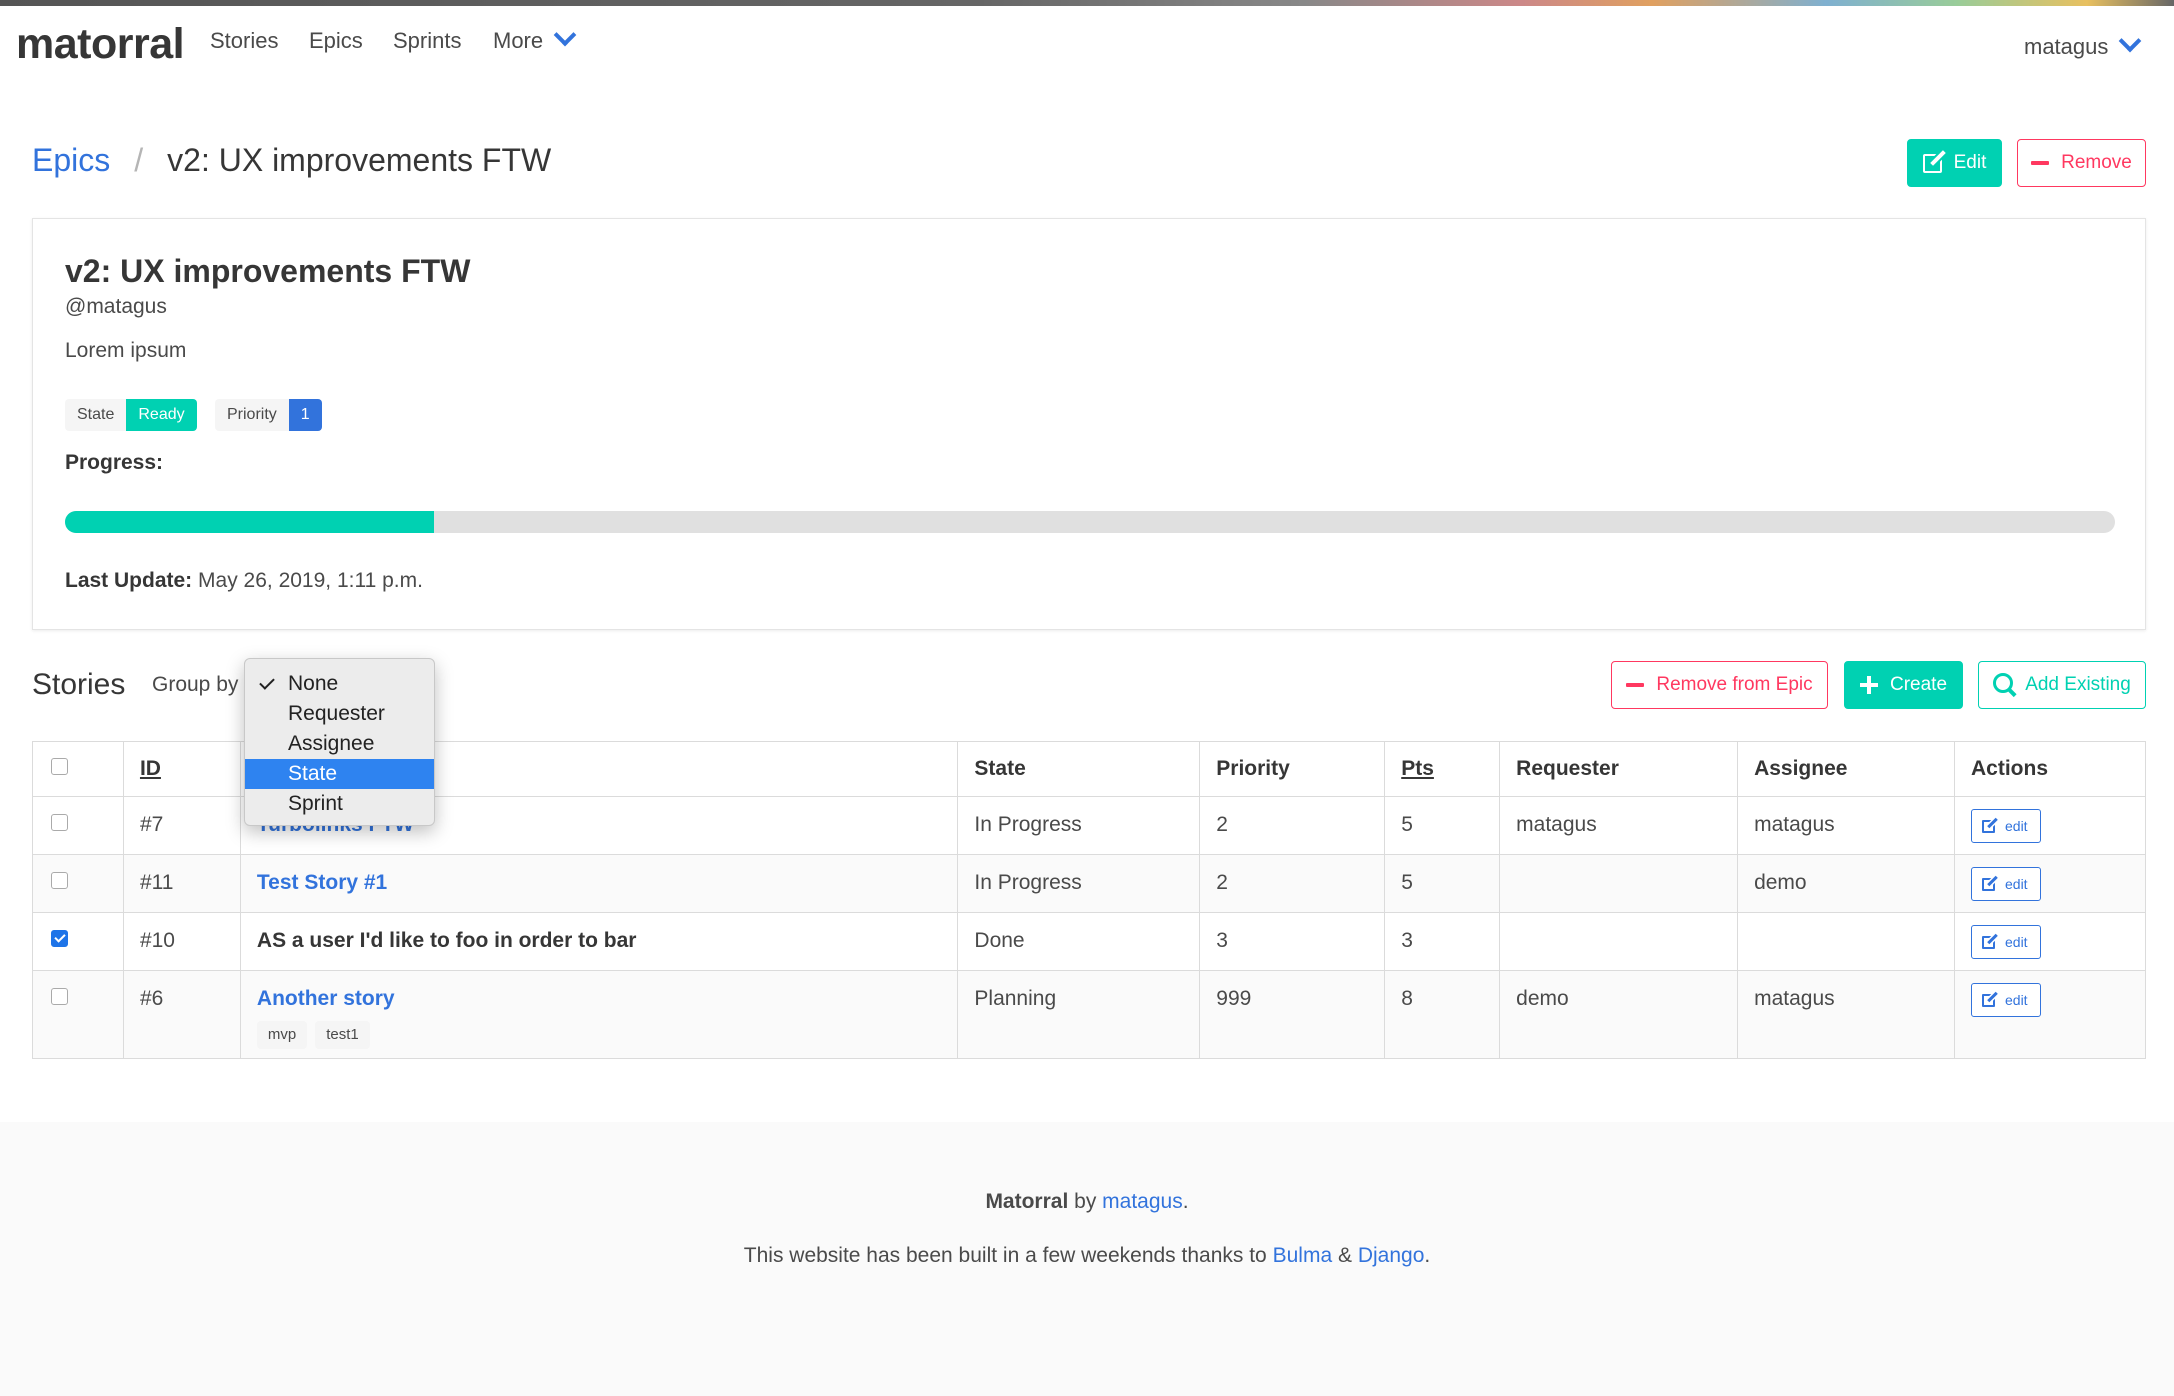 This screenshot has width=2174, height=1396. I want to click on option-label: State, so click(313, 773).